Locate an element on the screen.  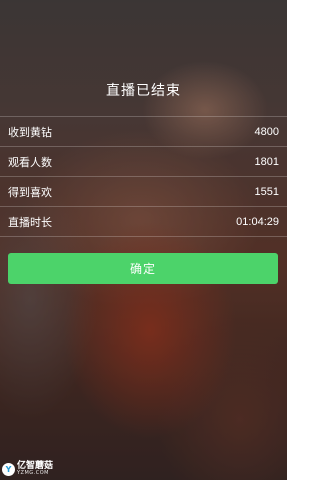
stat-row-diamonds: 收到黄钻 4800 is located at coordinates (143, 132).